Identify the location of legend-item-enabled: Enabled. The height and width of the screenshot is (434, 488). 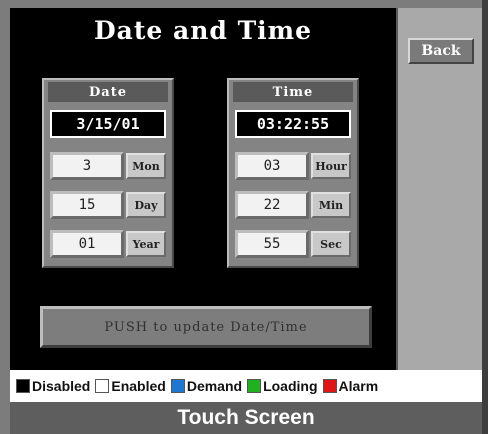
(130, 386).